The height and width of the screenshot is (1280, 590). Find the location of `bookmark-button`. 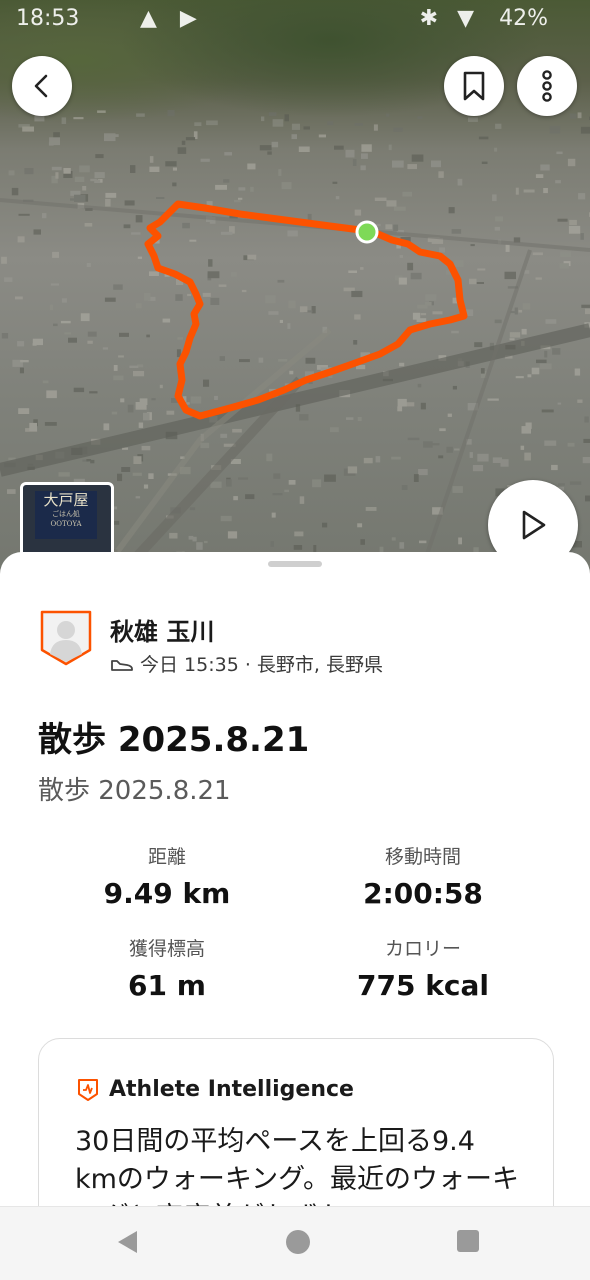

bookmark-button is located at coordinates (474, 86).